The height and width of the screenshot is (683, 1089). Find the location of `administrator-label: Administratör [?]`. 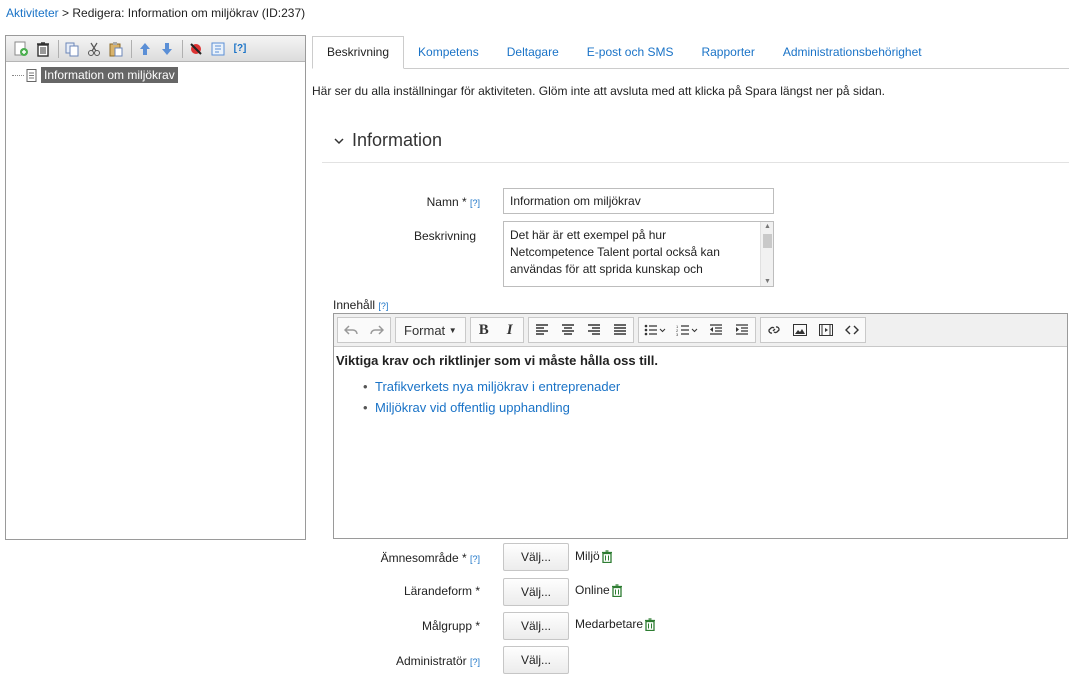

administrator-label: Administratör [?] is located at coordinates (400, 661).